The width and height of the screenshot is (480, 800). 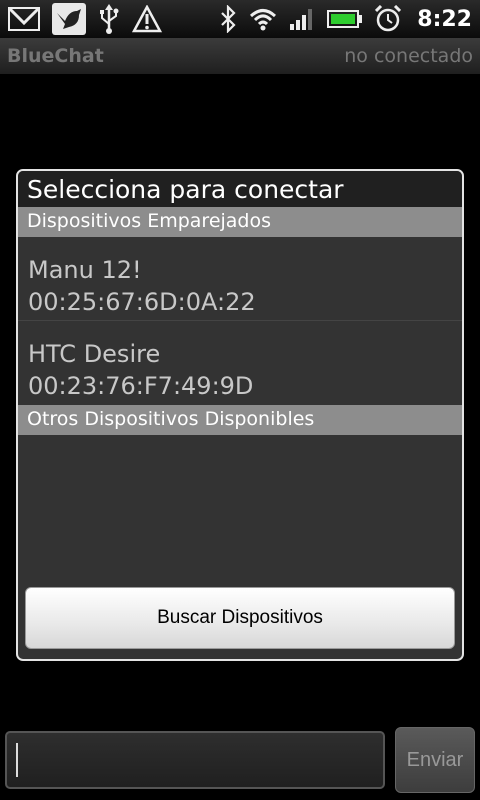 What do you see at coordinates (345, 19) in the screenshot?
I see `battery-icon` at bounding box center [345, 19].